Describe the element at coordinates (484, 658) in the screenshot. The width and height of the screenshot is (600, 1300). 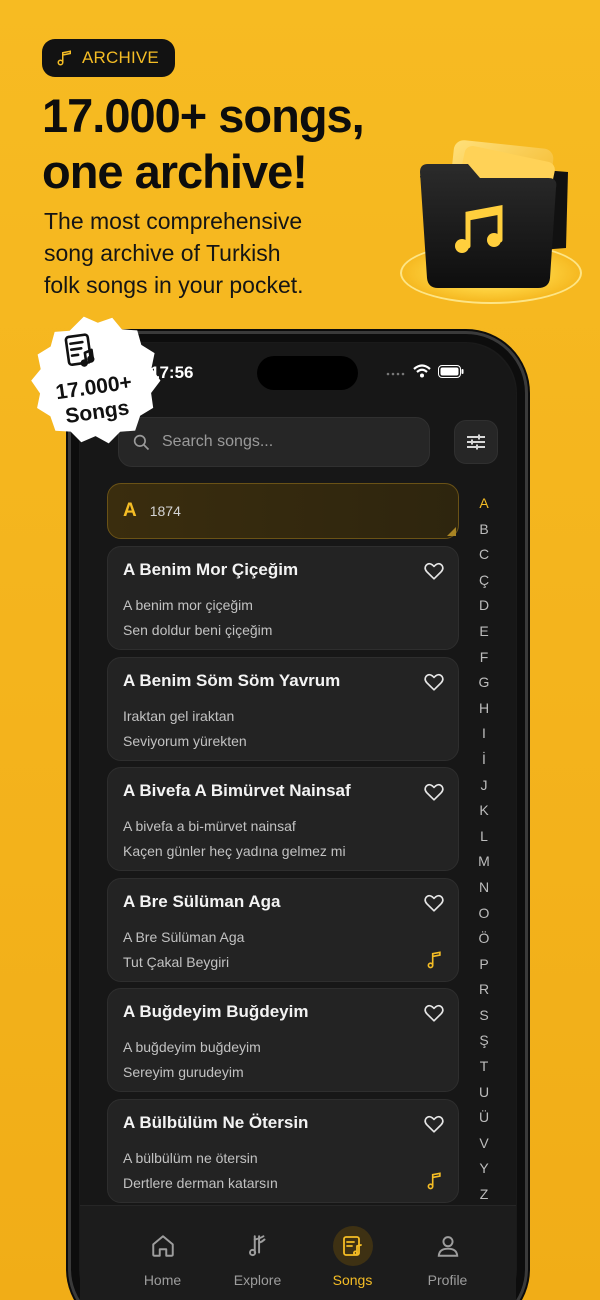
I see `alphabet-letter: F` at that location.